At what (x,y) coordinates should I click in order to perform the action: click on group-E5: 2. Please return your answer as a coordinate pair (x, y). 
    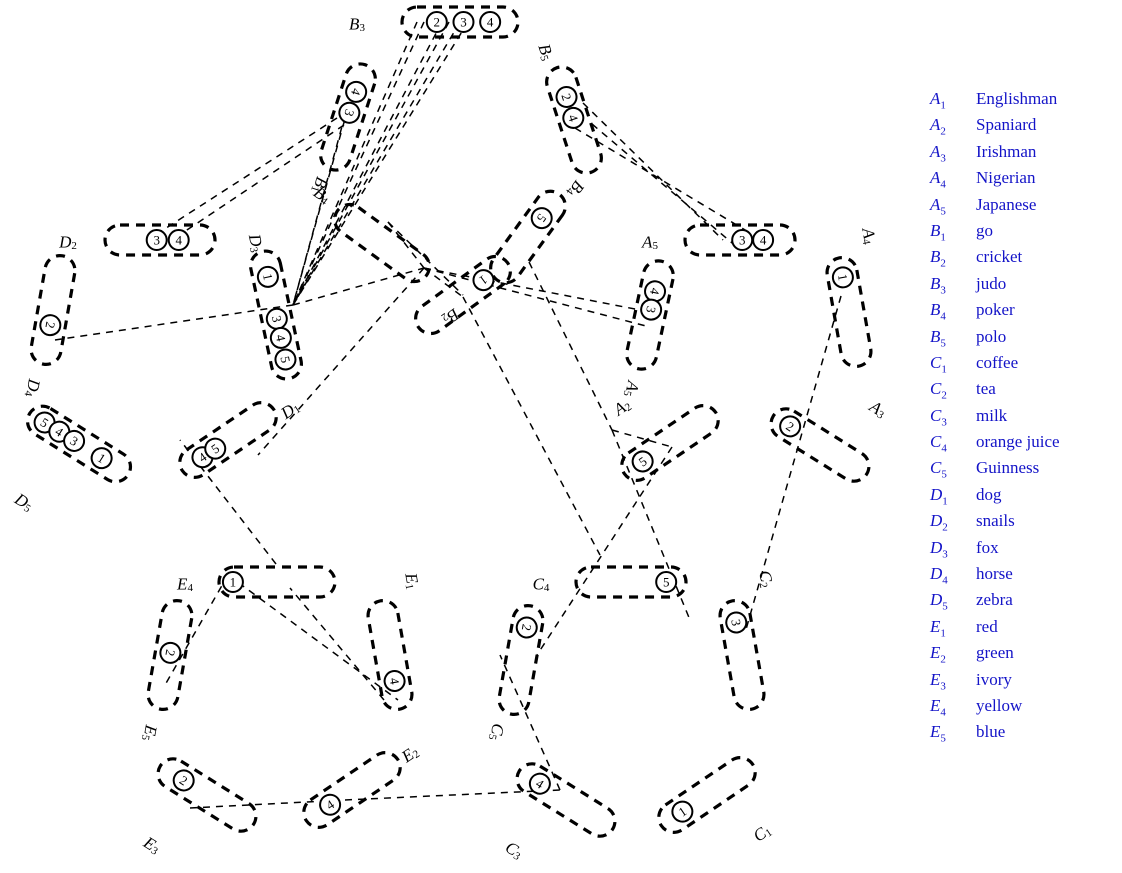
    Looking at the image, I should click on (170, 655).